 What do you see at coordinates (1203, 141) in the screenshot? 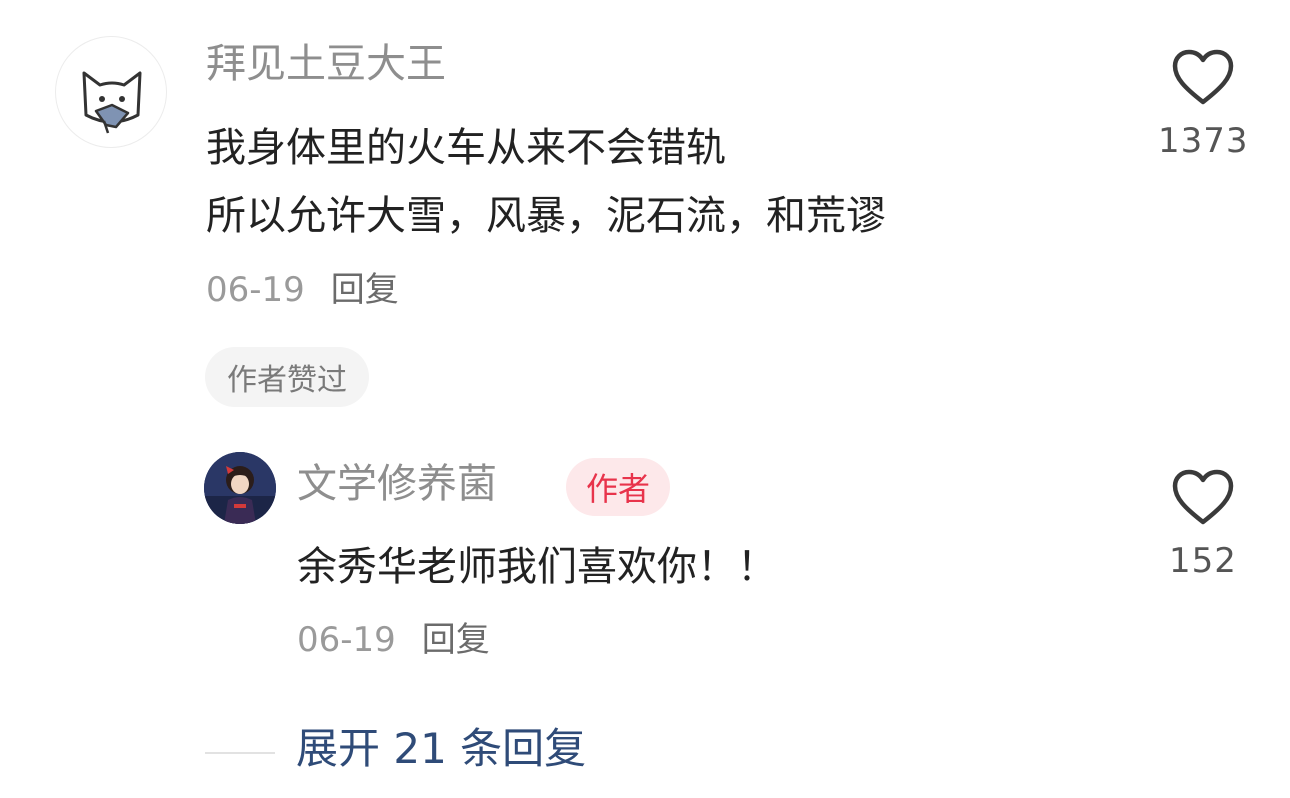
I see `comment-like-count: 1373` at bounding box center [1203, 141].